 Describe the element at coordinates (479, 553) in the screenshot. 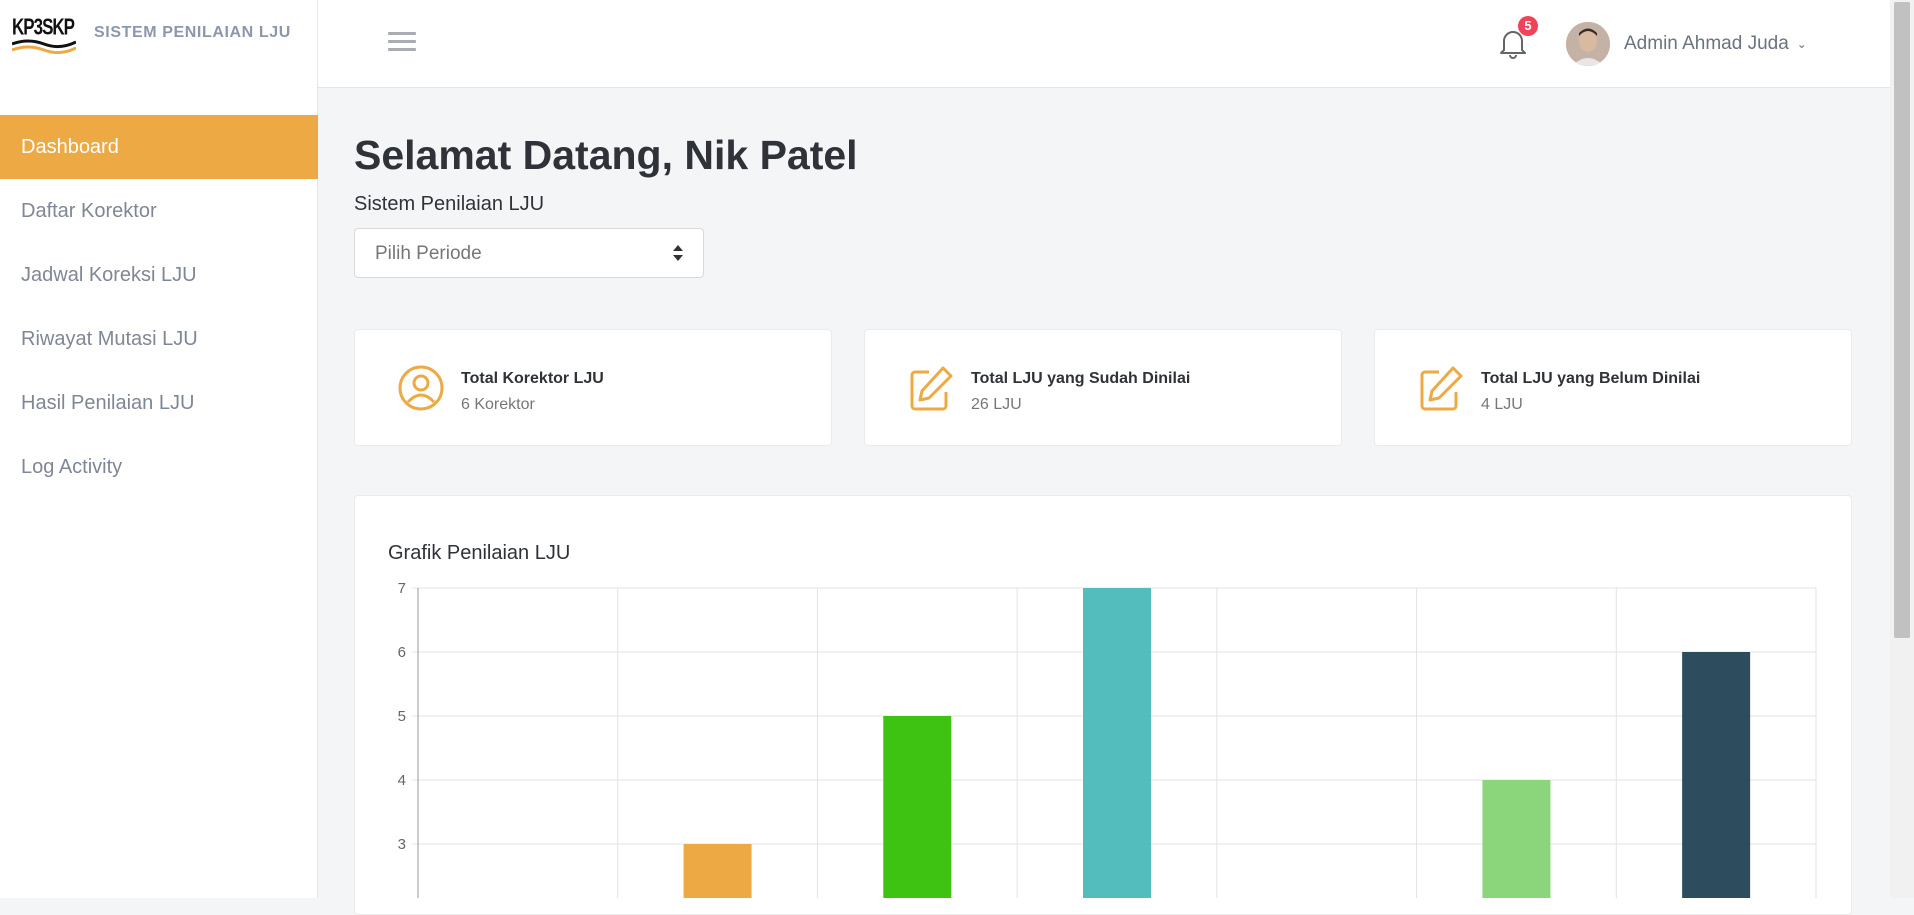

I see `chart-title: Grafik Penilaian LJU` at that location.